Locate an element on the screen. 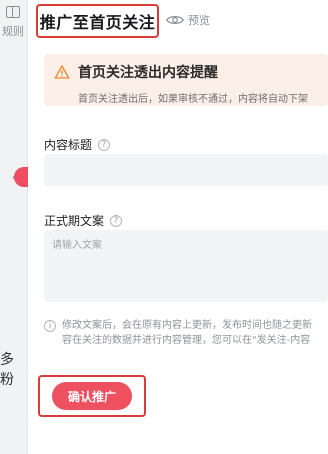 This screenshot has width=328, height=454. copy-textarea: 请输入文案 is located at coordinates (186, 266).